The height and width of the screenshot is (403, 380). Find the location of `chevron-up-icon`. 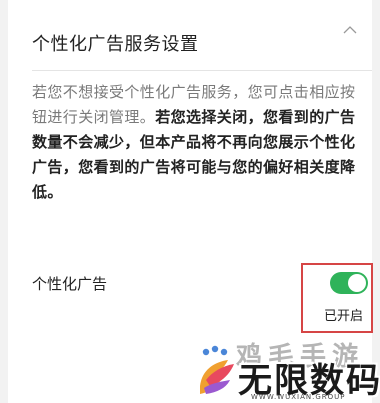

chevron-up-icon is located at coordinates (350, 30).